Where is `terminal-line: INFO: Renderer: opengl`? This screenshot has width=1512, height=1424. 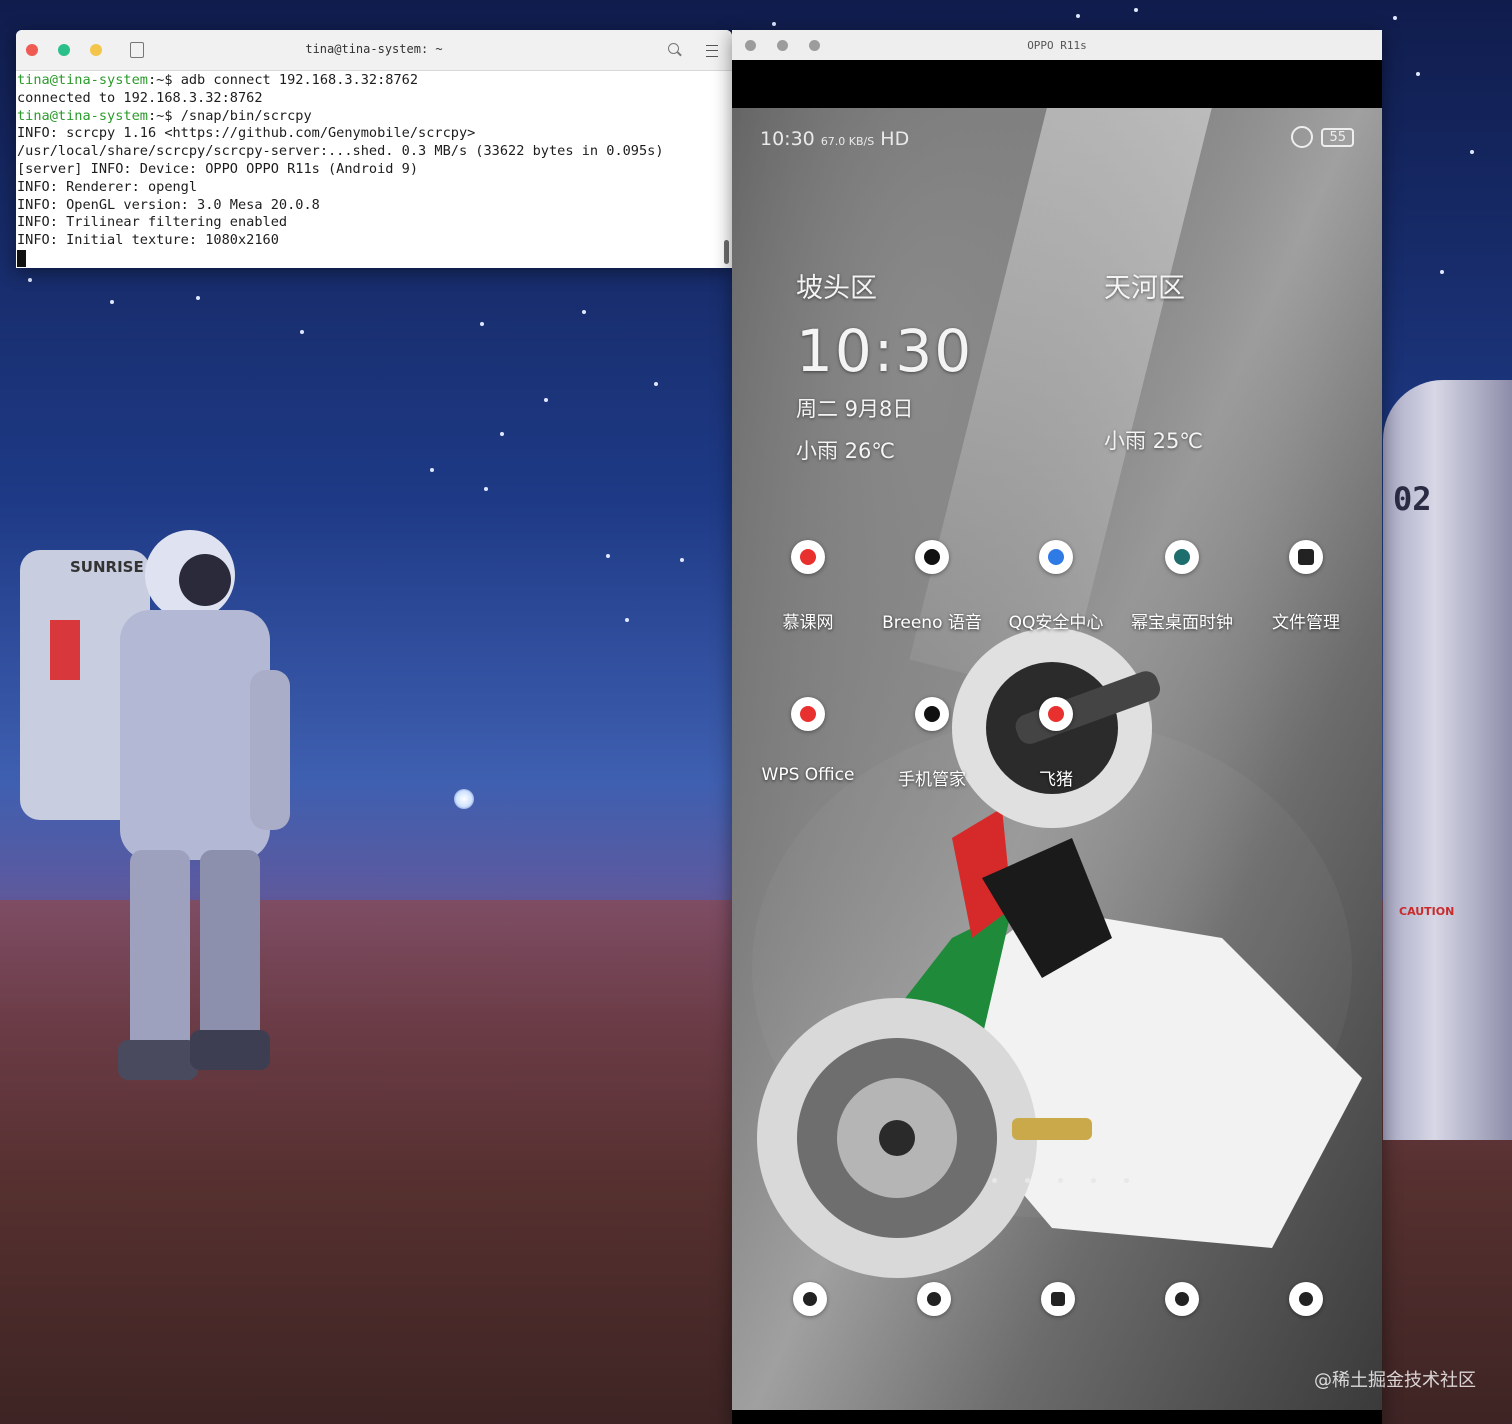
terminal-line: INFO: Renderer: opengl is located at coordinates (107, 186).